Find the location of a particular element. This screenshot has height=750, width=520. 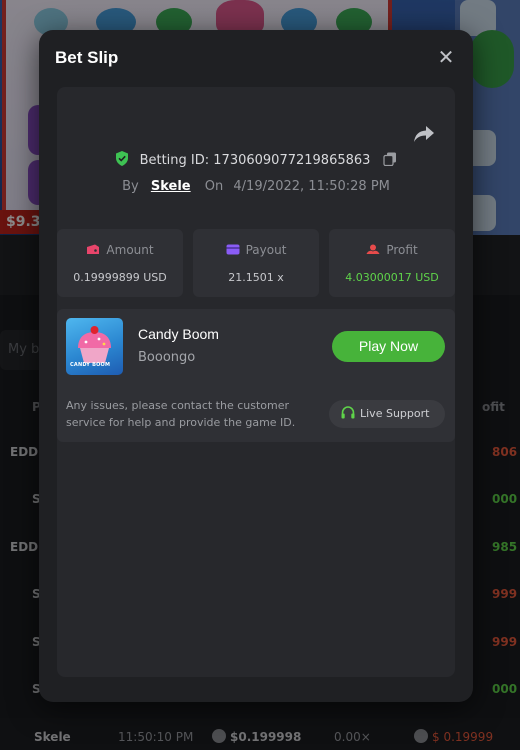

game-provider: Booongo is located at coordinates (167, 357).